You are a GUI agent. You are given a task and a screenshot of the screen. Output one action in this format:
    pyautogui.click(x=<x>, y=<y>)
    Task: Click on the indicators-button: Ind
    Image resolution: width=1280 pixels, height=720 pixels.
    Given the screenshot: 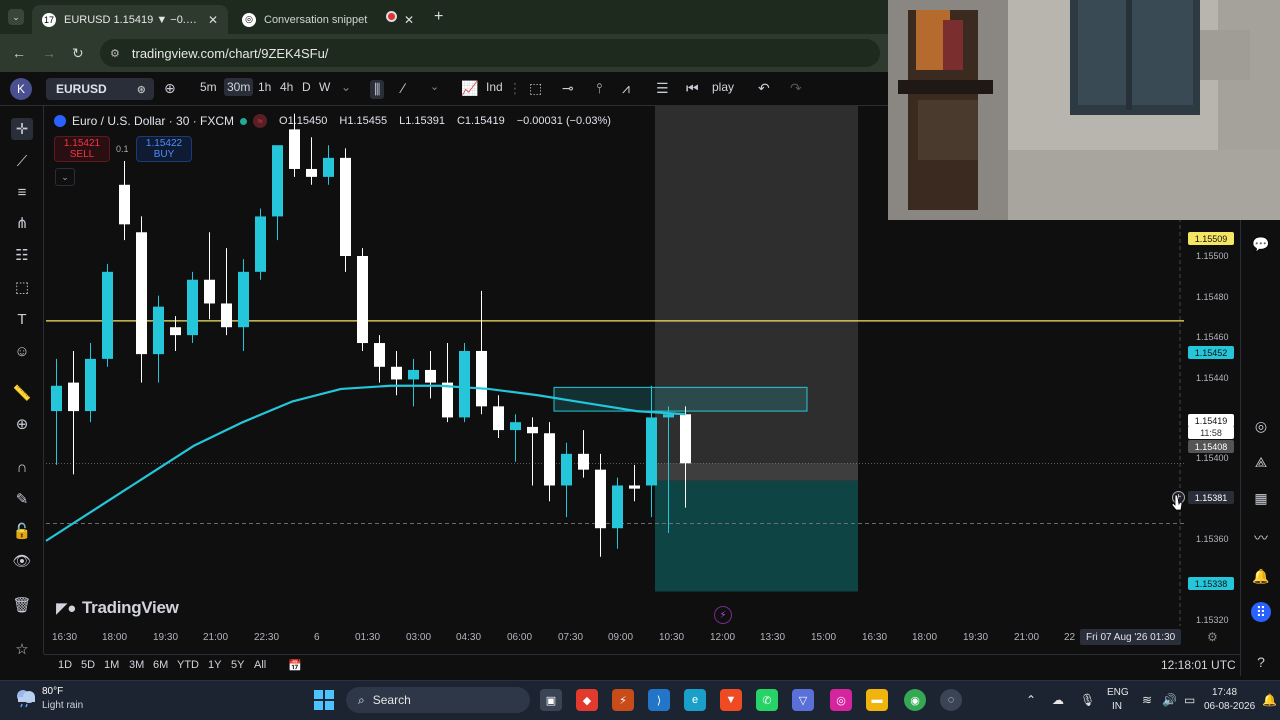 What is the action you would take?
    pyautogui.click(x=494, y=87)
    